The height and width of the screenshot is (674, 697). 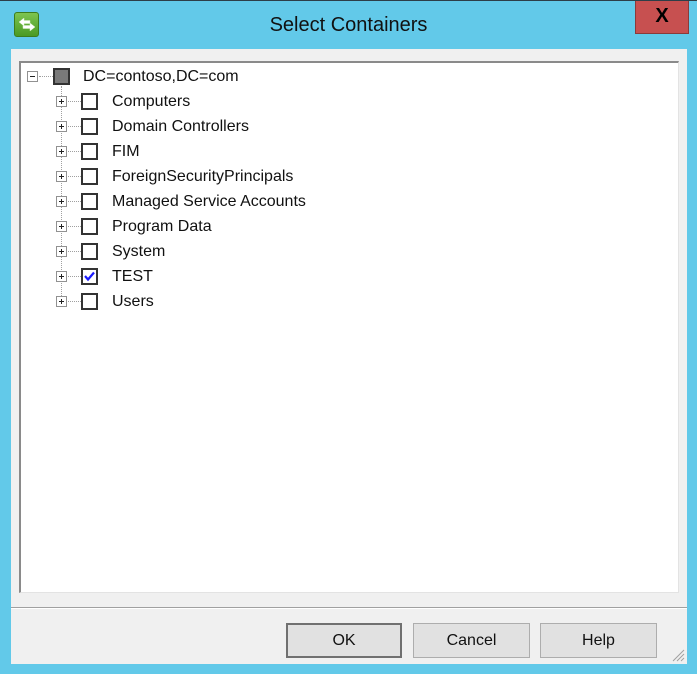 I want to click on container-label: Computers, so click(x=151, y=102).